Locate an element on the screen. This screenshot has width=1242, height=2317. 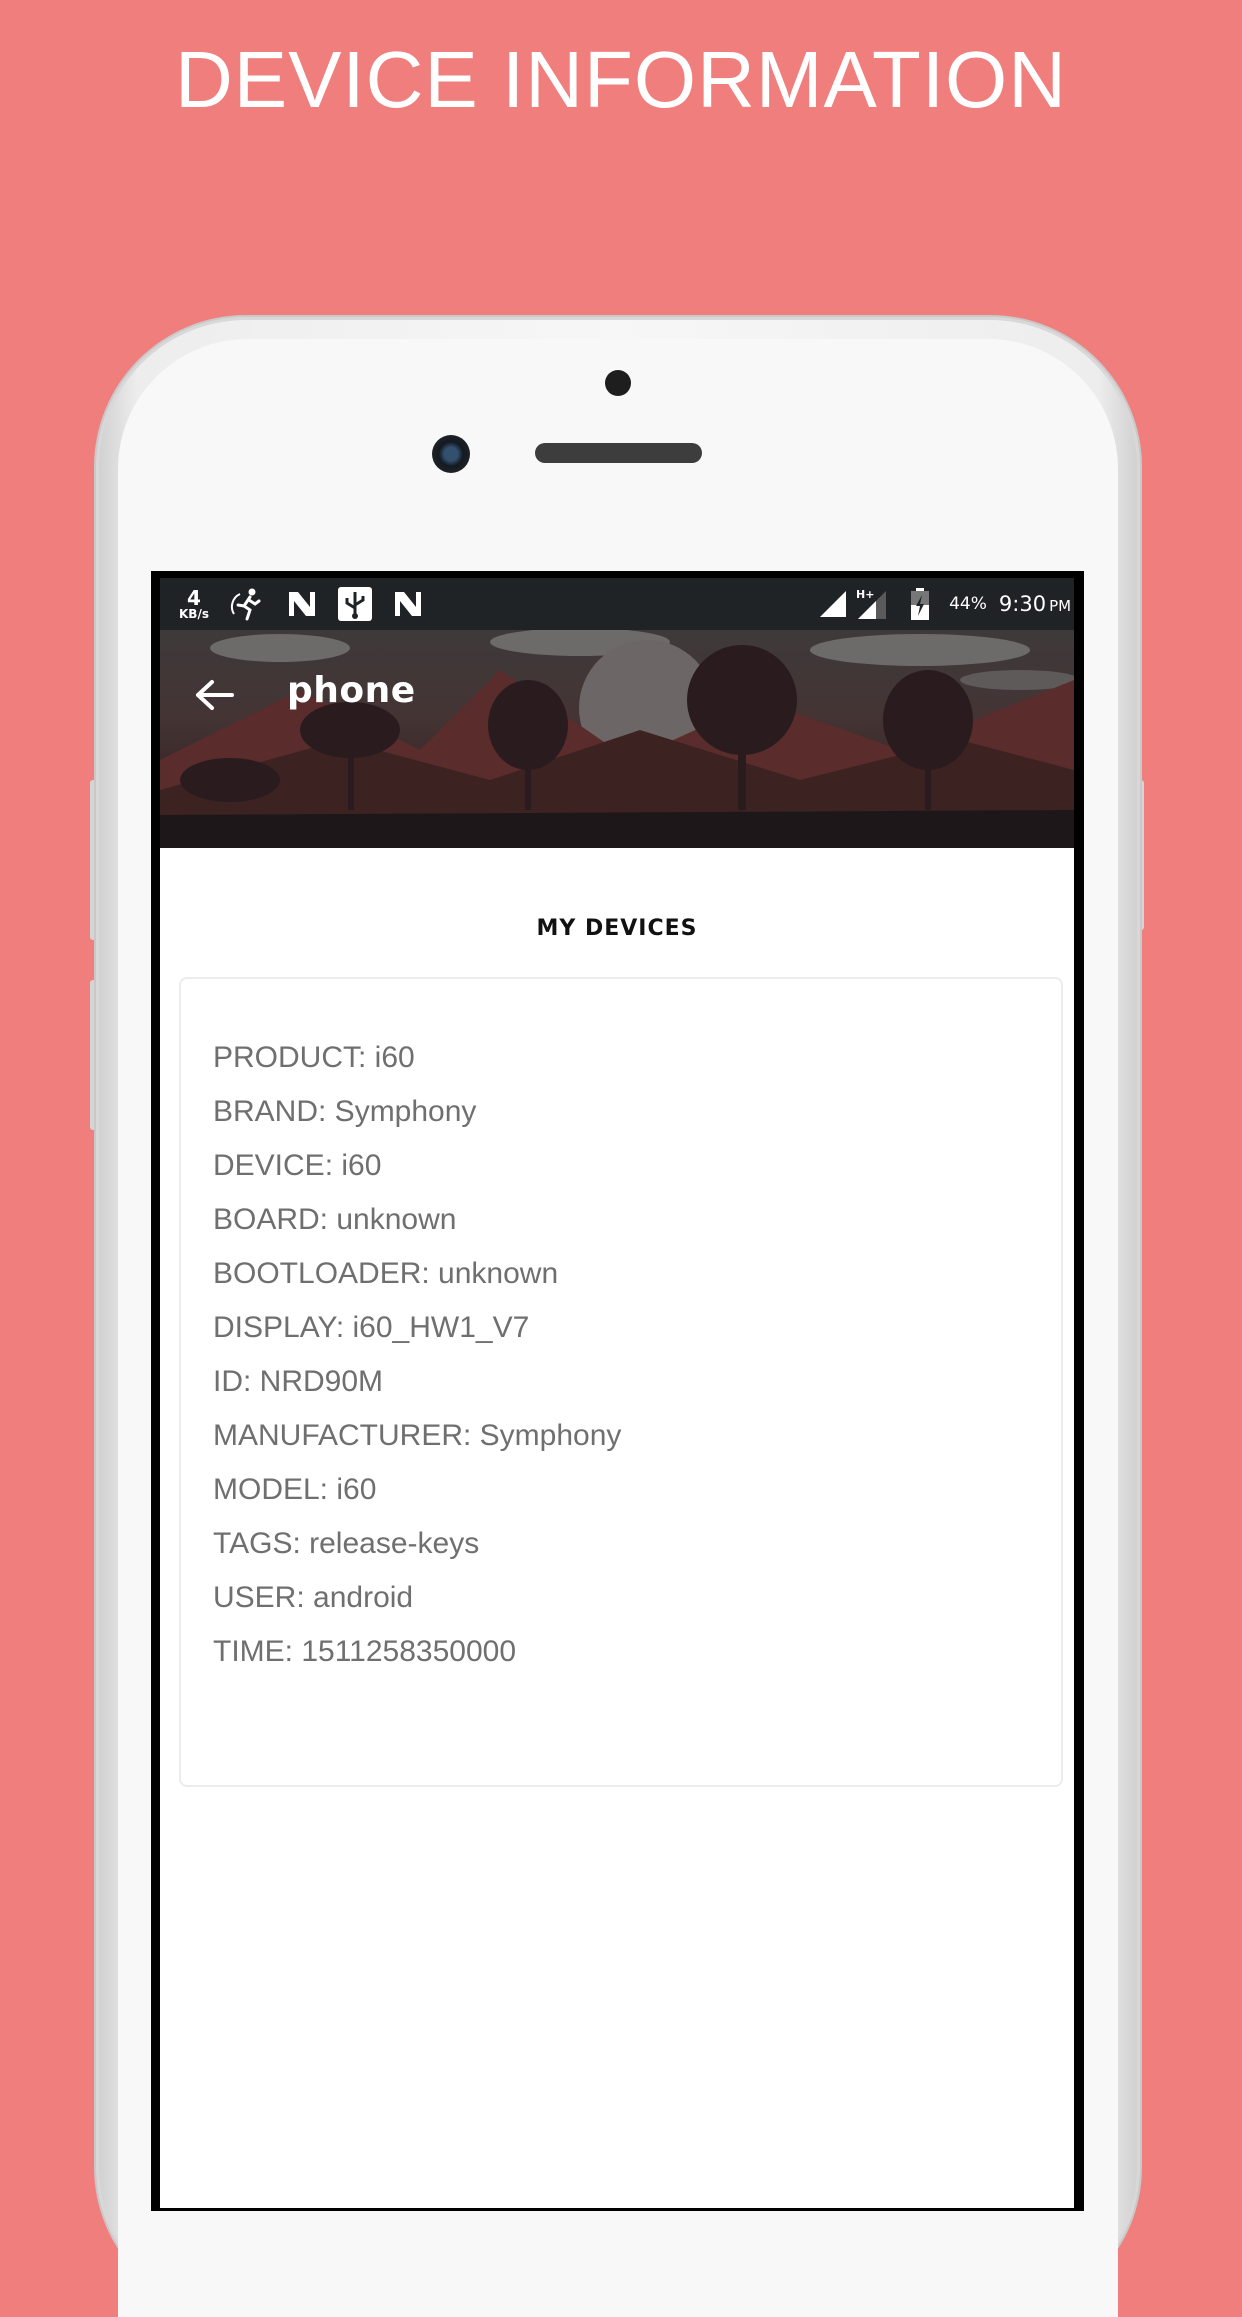
promo-title: DEVICE INFORMATION is located at coordinates (621, 79).